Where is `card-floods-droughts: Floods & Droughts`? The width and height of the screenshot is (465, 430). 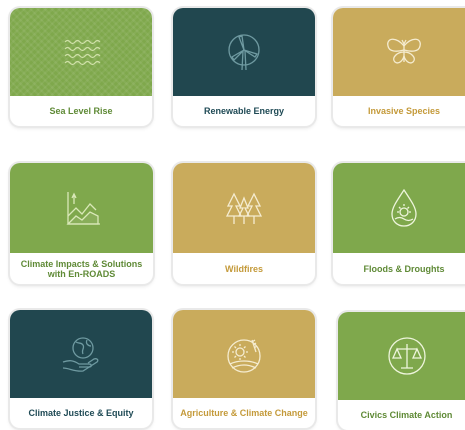 card-floods-droughts: Floods & Droughts is located at coordinates (399, 223).